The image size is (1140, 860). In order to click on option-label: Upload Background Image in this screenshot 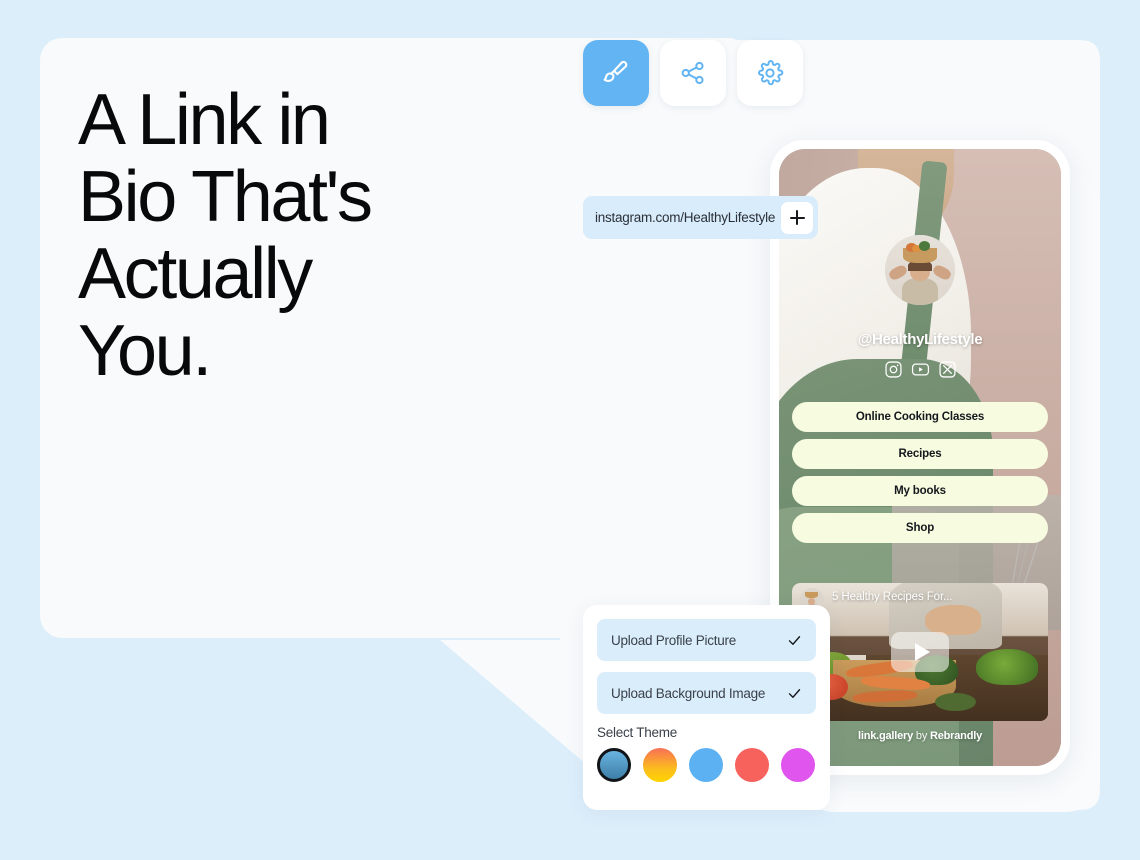, I will do `click(688, 693)`.